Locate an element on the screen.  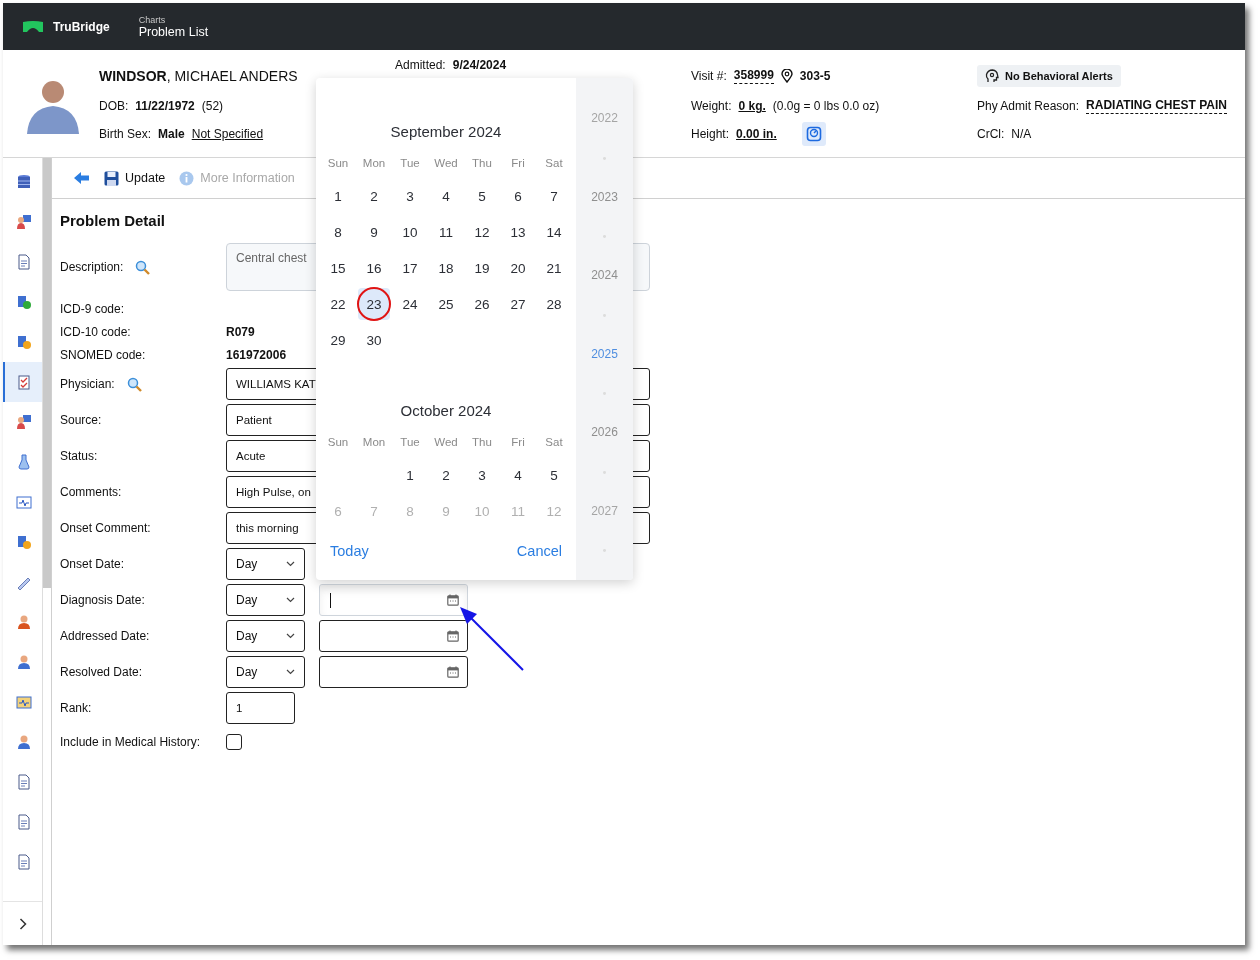
calendar-day: 9 is located at coordinates (374, 232).